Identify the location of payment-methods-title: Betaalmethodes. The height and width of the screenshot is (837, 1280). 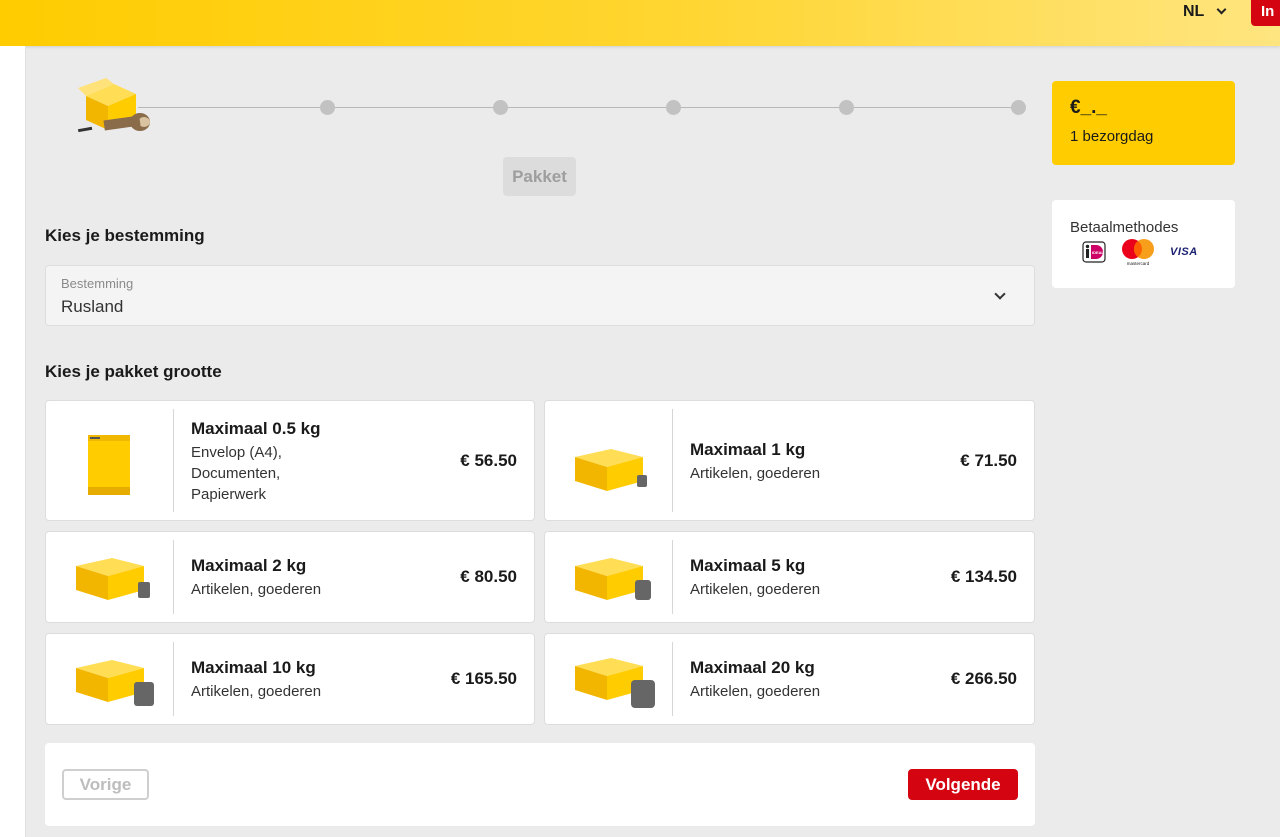
(1124, 227).